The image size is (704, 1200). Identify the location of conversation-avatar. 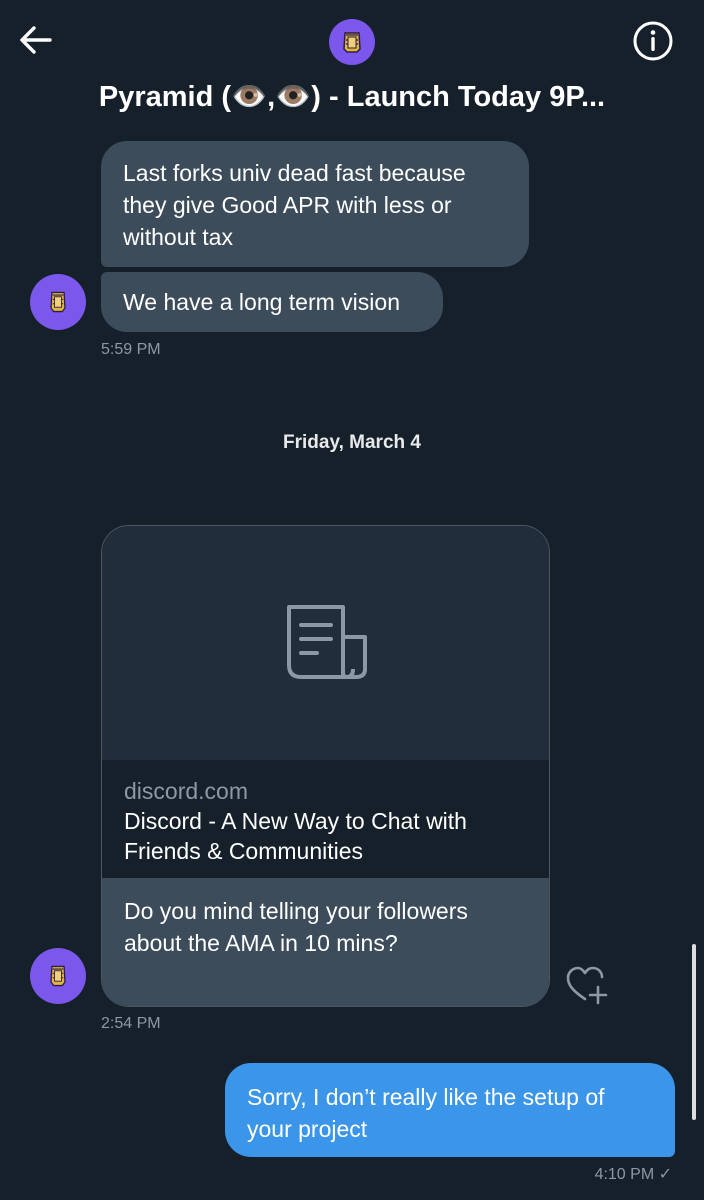
(352, 42).